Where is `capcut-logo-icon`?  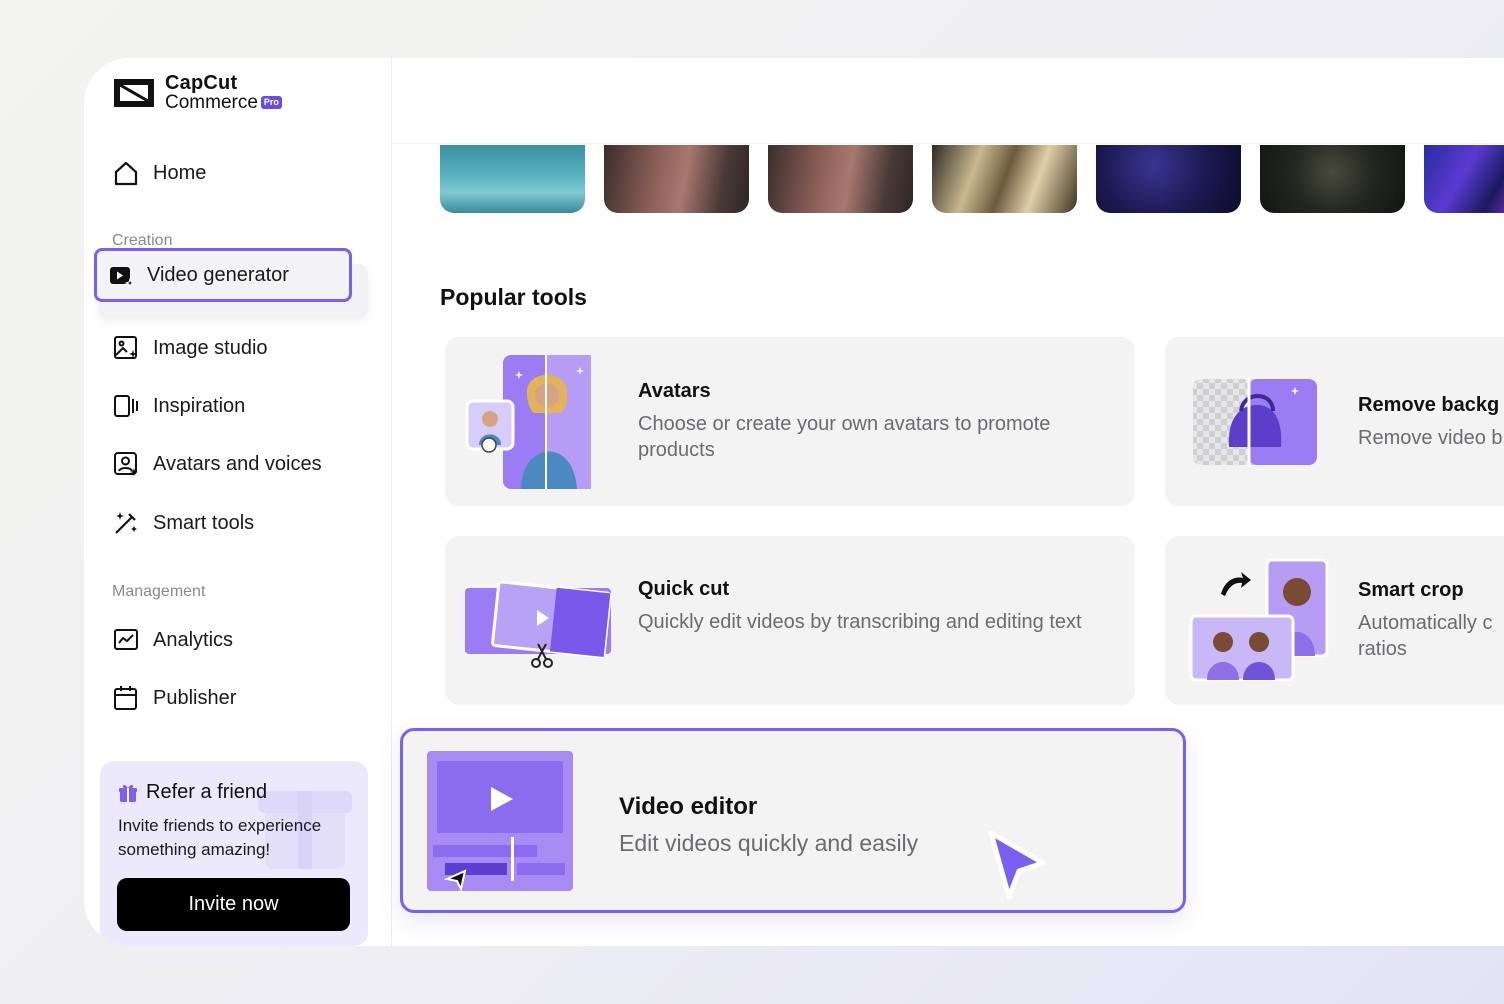 capcut-logo-icon is located at coordinates (134, 93).